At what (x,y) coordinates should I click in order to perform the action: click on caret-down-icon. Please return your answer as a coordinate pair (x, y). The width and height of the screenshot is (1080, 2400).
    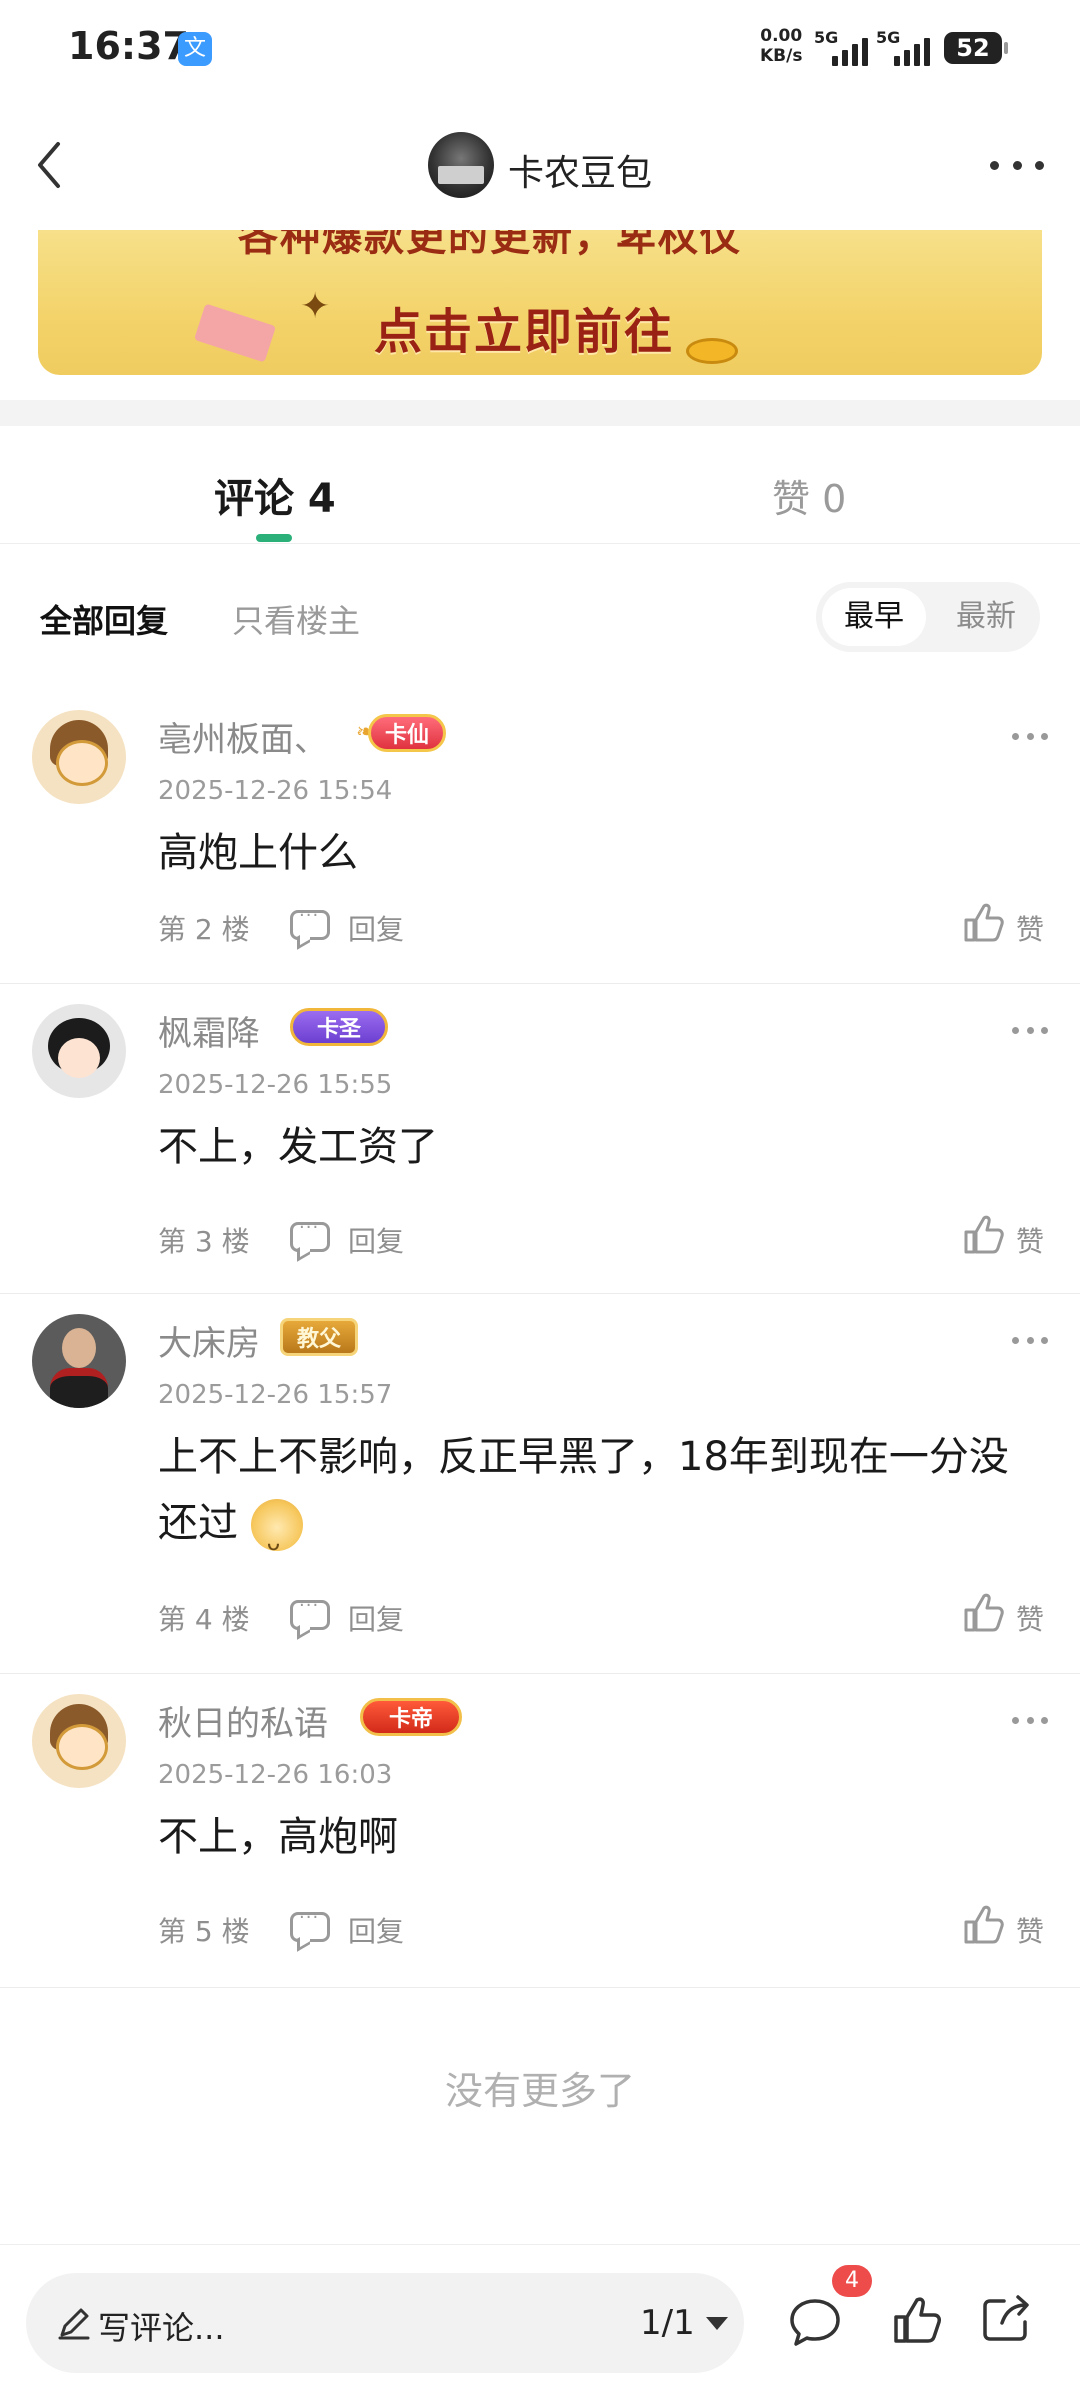
    Looking at the image, I should click on (717, 2323).